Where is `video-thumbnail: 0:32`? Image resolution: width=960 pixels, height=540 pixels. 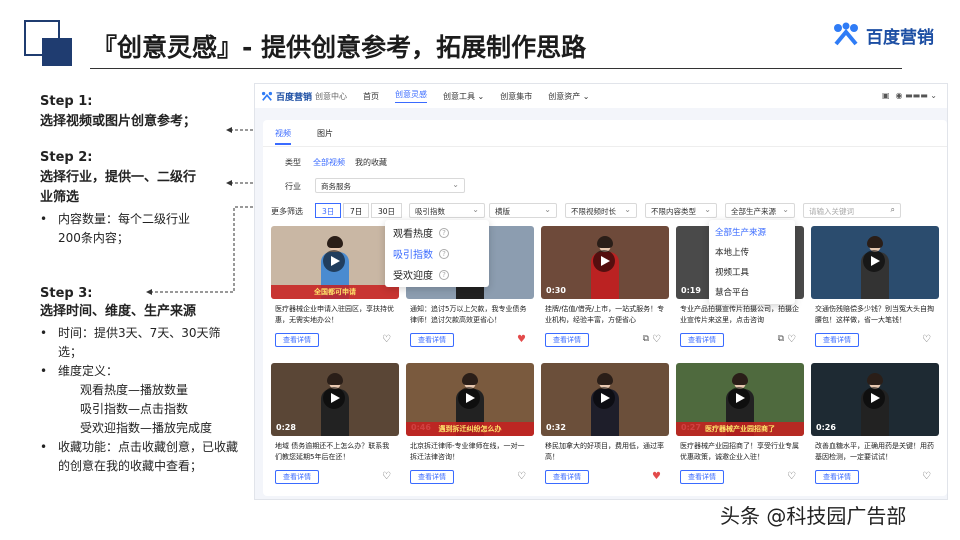
video-thumbnail: 0:32 is located at coordinates (605, 399).